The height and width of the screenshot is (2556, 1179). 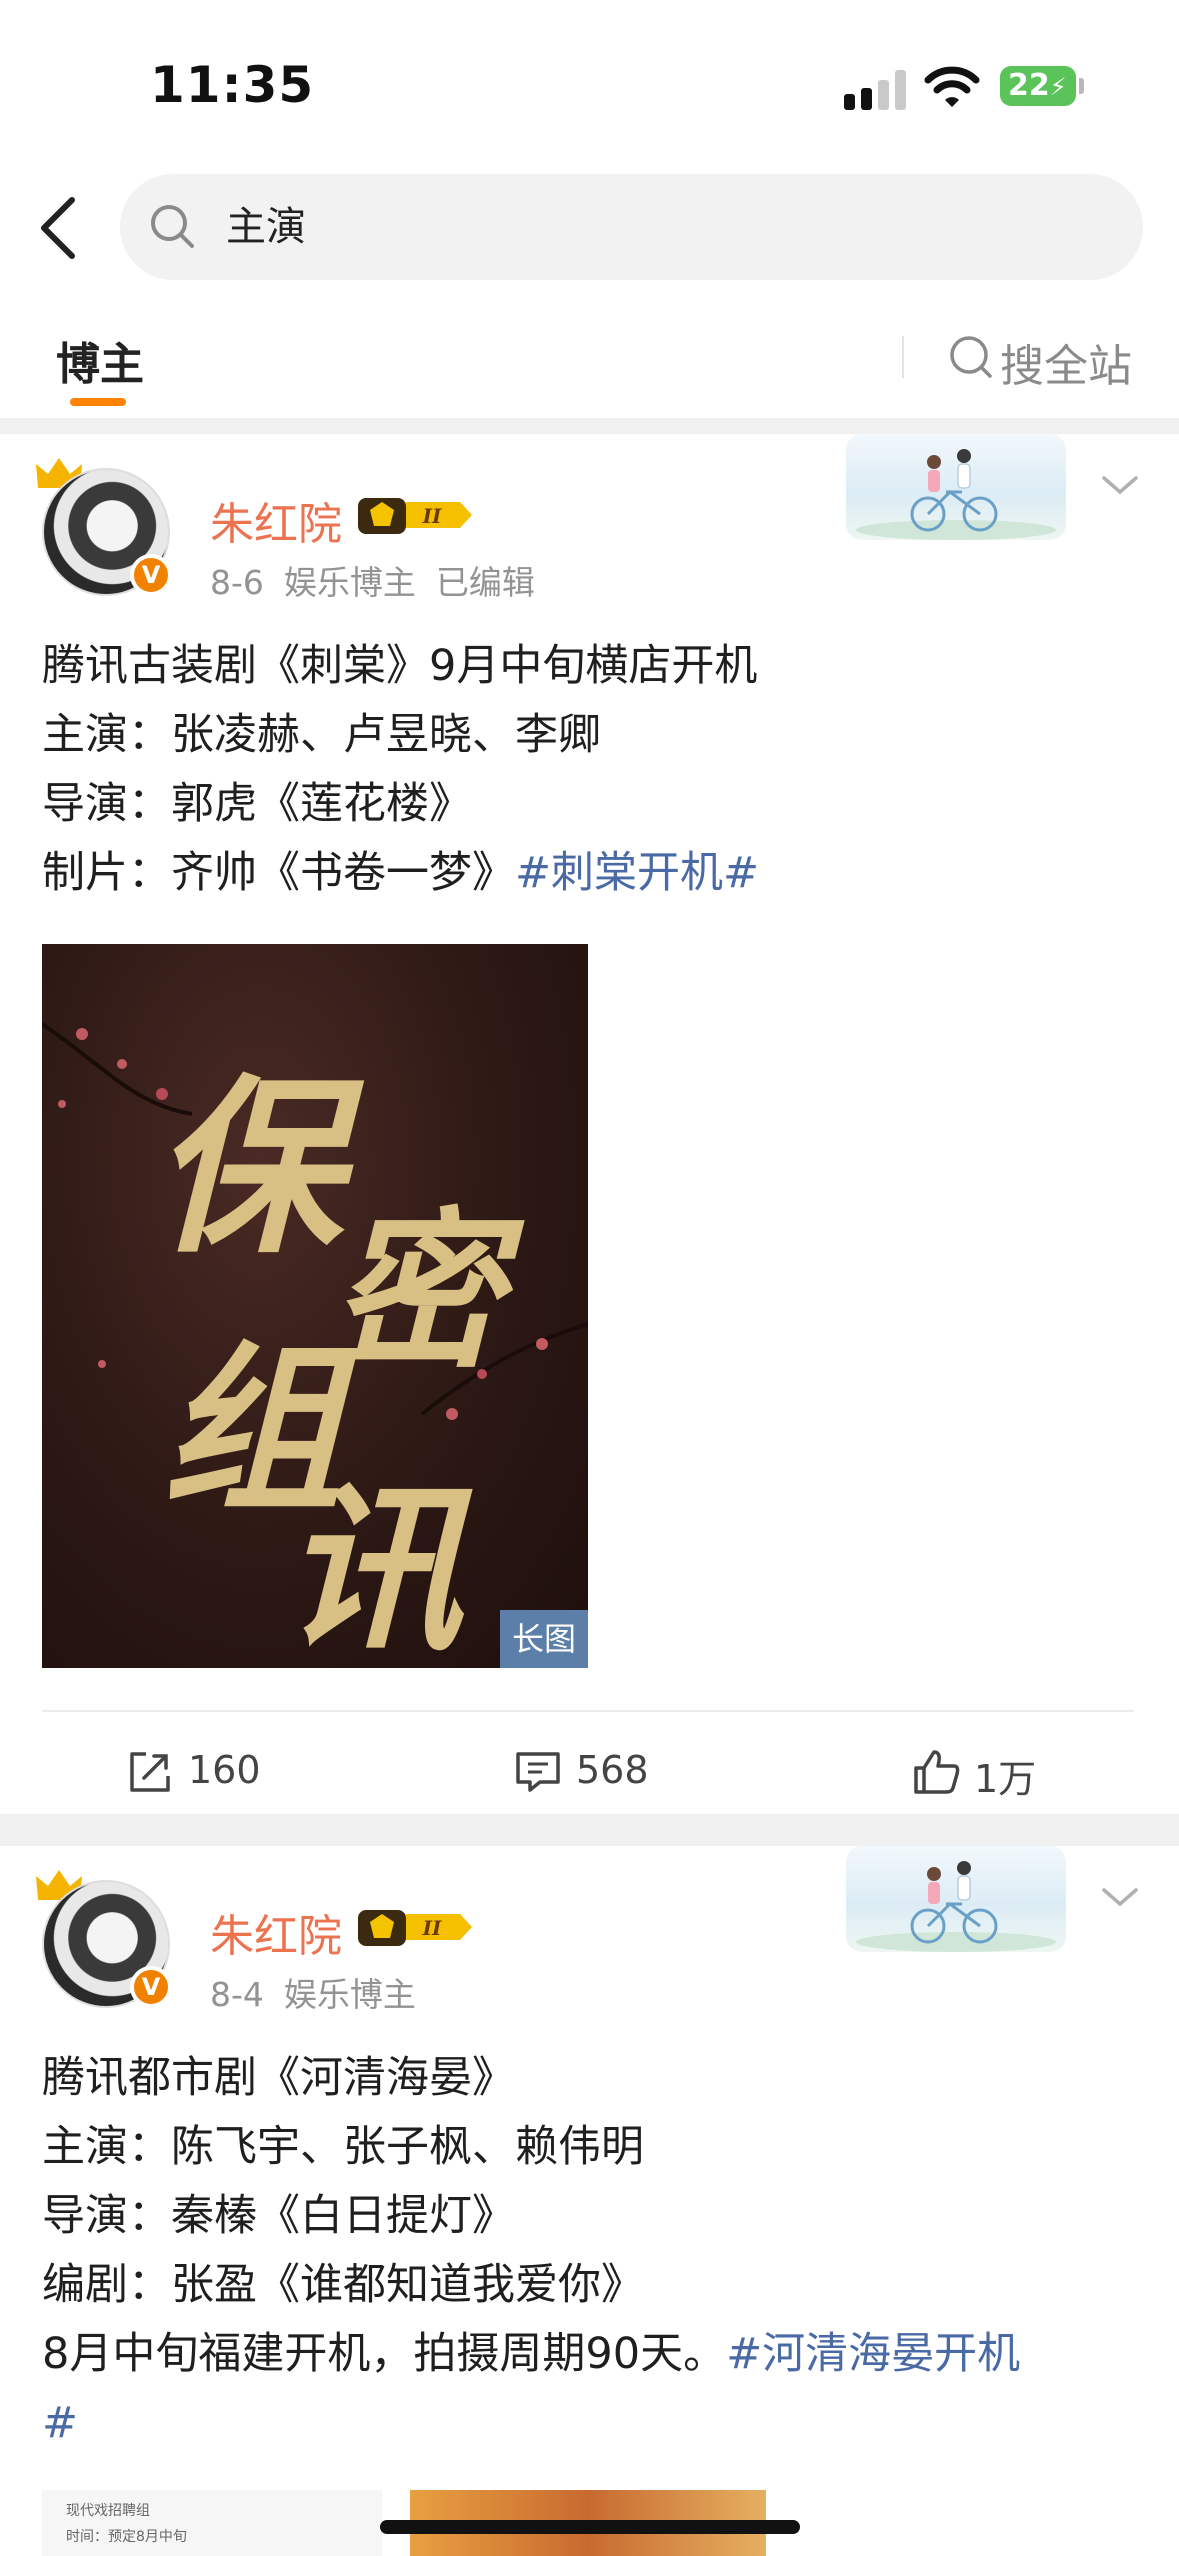 What do you see at coordinates (100, 360) in the screenshot?
I see `tab-bozhu: 博主` at bounding box center [100, 360].